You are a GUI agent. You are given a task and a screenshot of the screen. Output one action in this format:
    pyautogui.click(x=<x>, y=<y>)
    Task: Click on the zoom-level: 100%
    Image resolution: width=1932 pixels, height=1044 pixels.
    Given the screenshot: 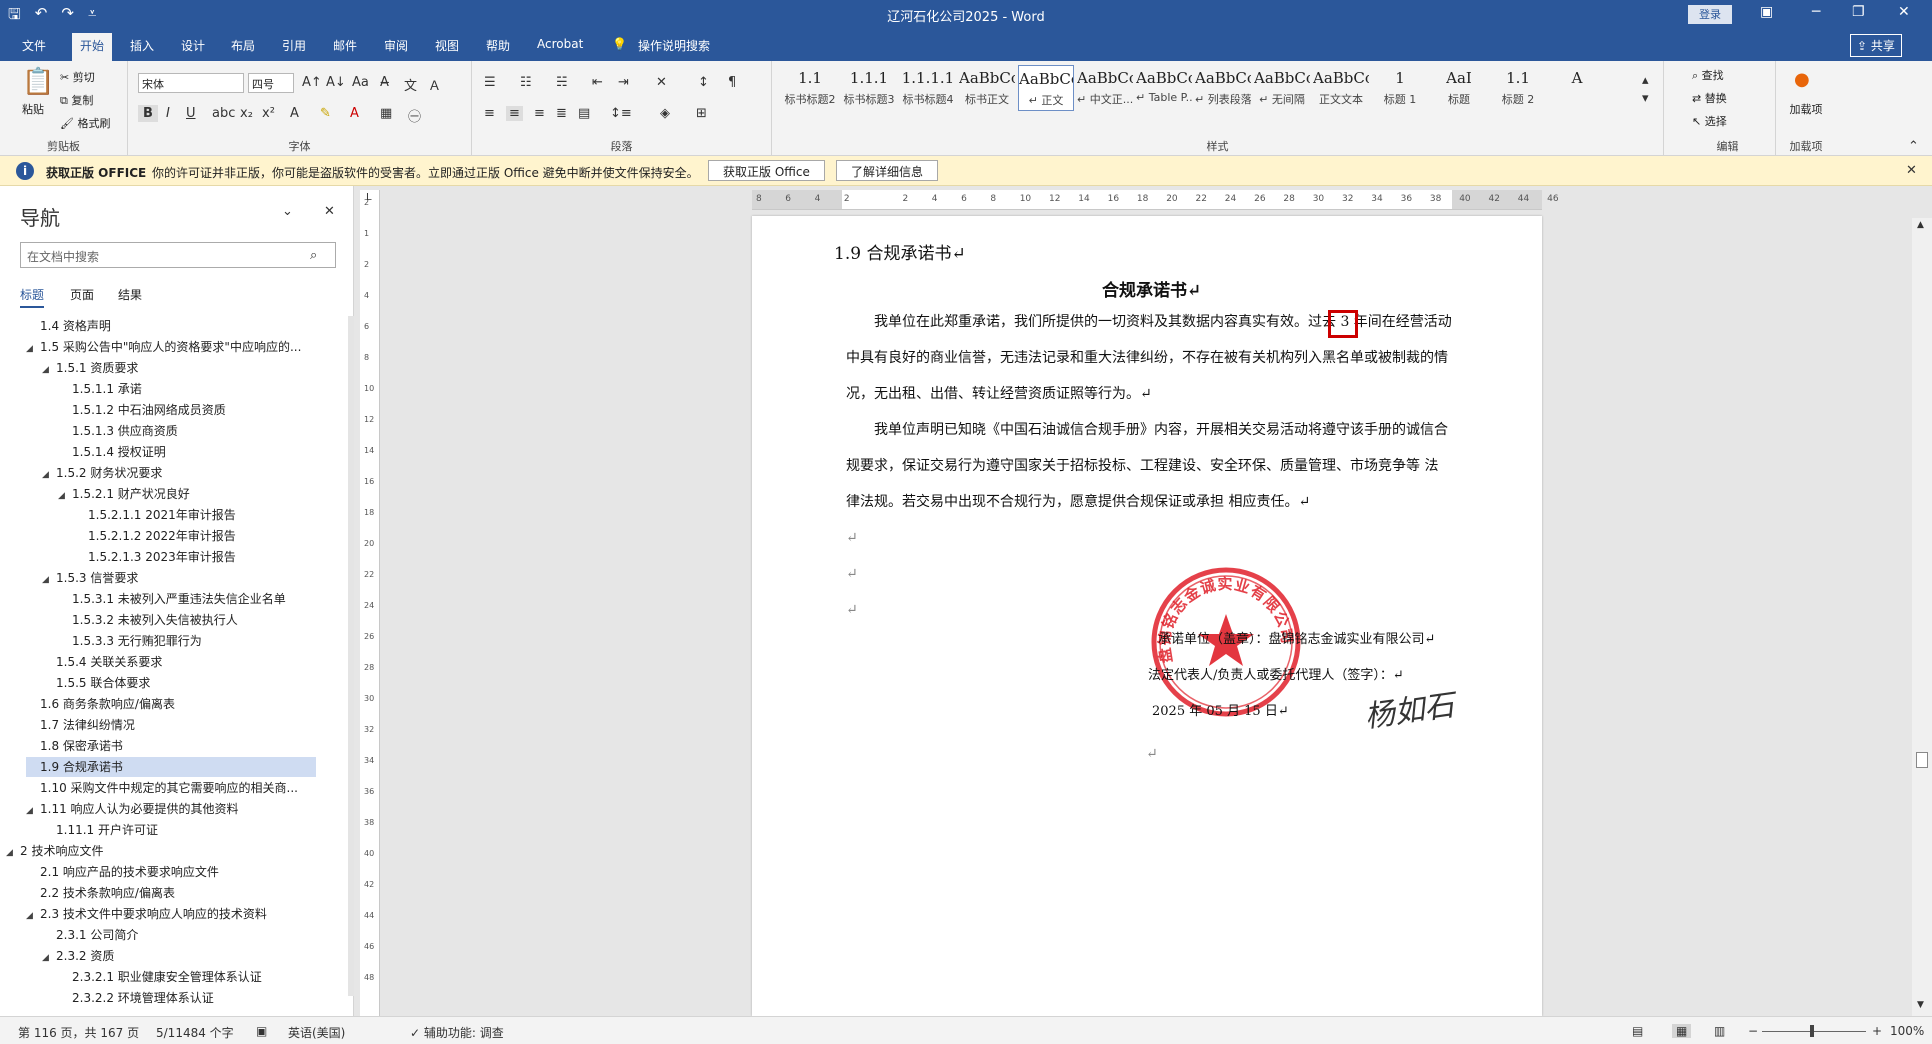 What is the action you would take?
    pyautogui.click(x=1907, y=1031)
    